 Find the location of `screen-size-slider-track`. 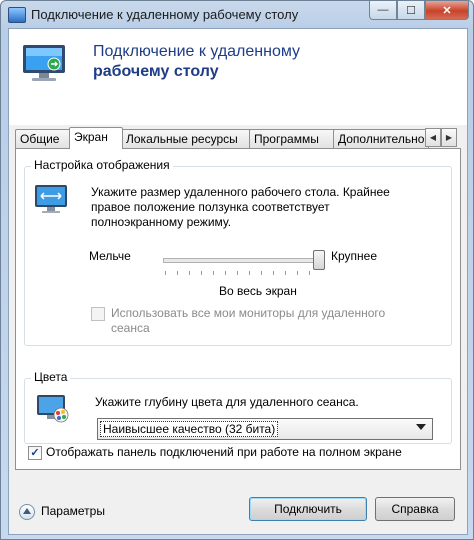

screen-size-slider-track is located at coordinates (242, 260).